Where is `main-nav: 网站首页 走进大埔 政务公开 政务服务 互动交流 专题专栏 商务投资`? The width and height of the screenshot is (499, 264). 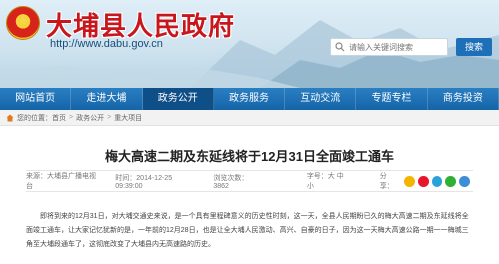
main-nav: 网站首页 走进大埔 政务公开 政务服务 互动交流 专题专栏 商务投资 is located at coordinates (249, 99).